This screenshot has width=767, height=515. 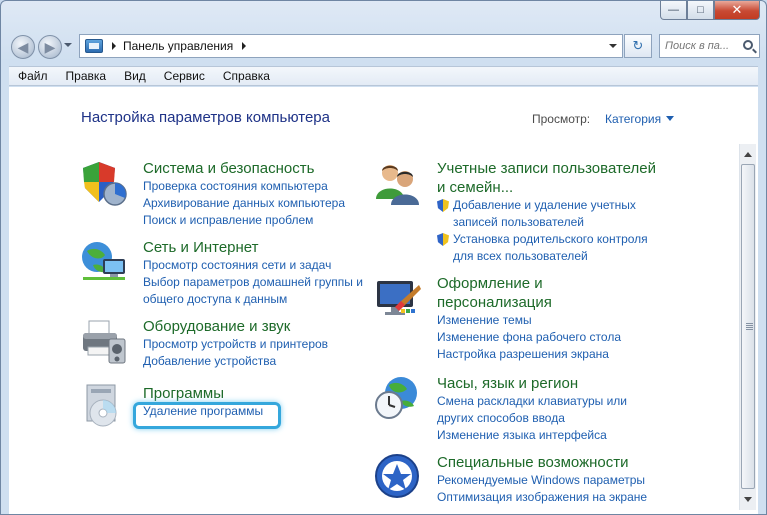 I want to click on task-link-text: Установка родительского контроля, so click(x=550, y=239).